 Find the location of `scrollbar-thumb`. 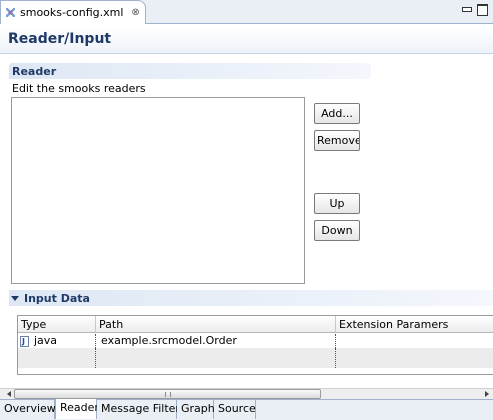

scrollbar-thumb is located at coordinates (167, 394).